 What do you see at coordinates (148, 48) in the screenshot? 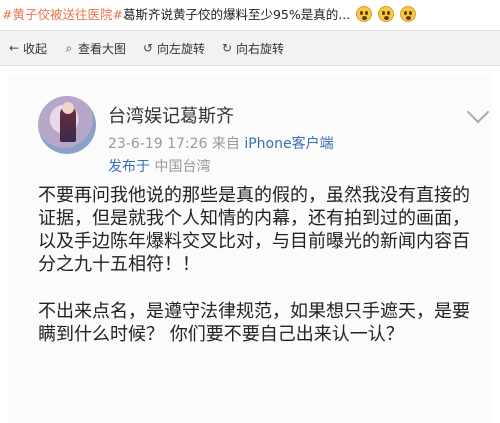
I see `rotate-left-icon: ↺` at bounding box center [148, 48].